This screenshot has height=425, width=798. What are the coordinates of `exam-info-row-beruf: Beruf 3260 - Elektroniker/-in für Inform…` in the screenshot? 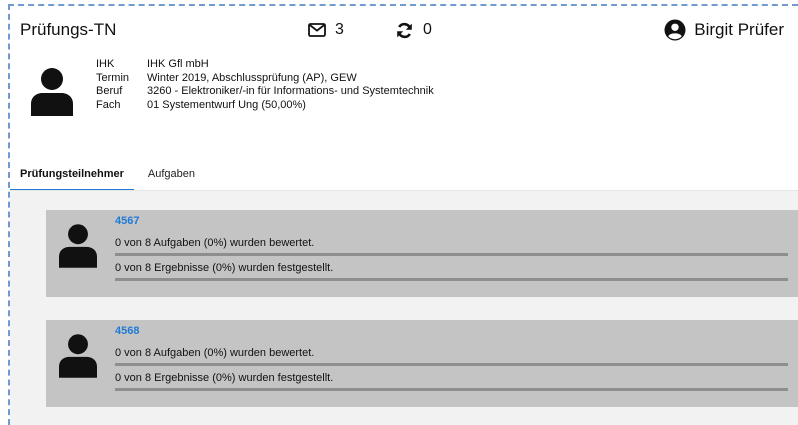 It's located at (265, 92).